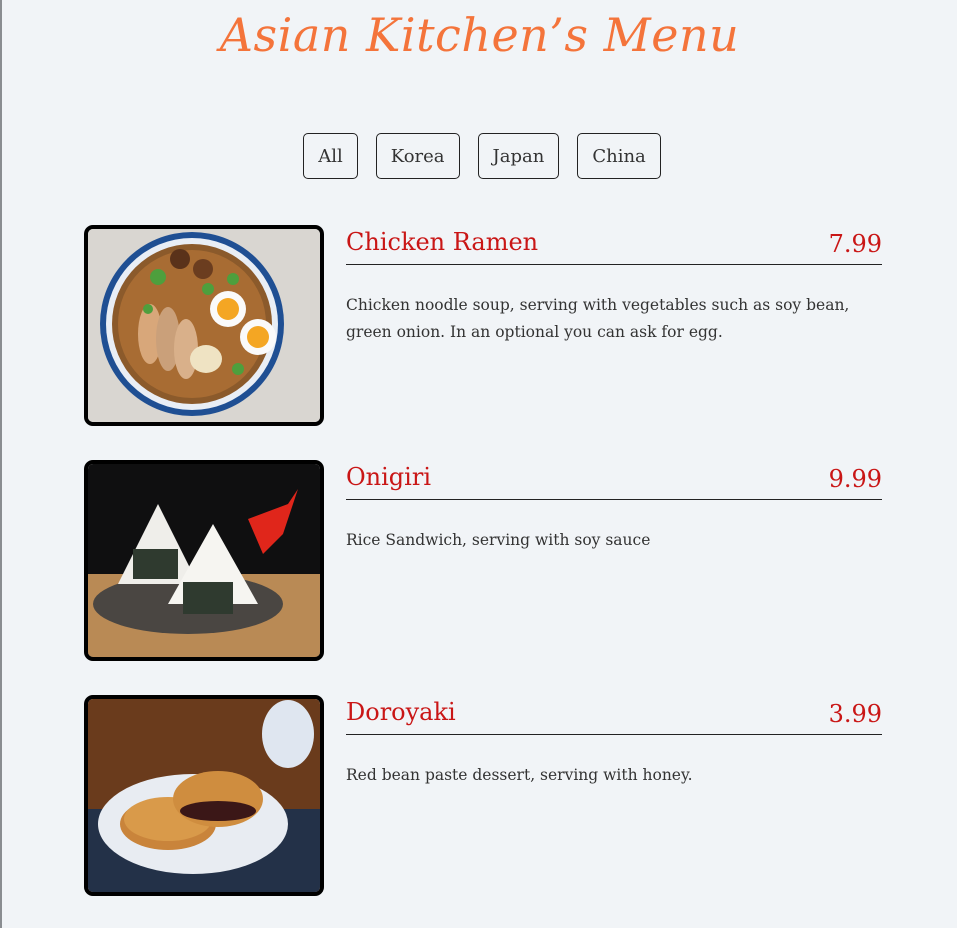 The height and width of the screenshot is (928, 957). What do you see at coordinates (204, 325) in the screenshot?
I see `chicken-ramen-photo` at bounding box center [204, 325].